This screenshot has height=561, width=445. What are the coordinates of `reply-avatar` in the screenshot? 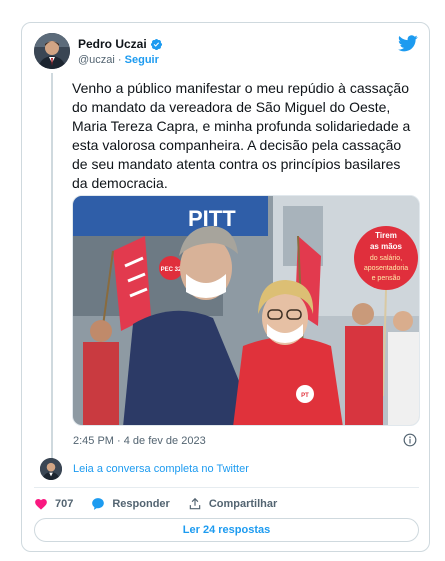 It's located at (51, 469).